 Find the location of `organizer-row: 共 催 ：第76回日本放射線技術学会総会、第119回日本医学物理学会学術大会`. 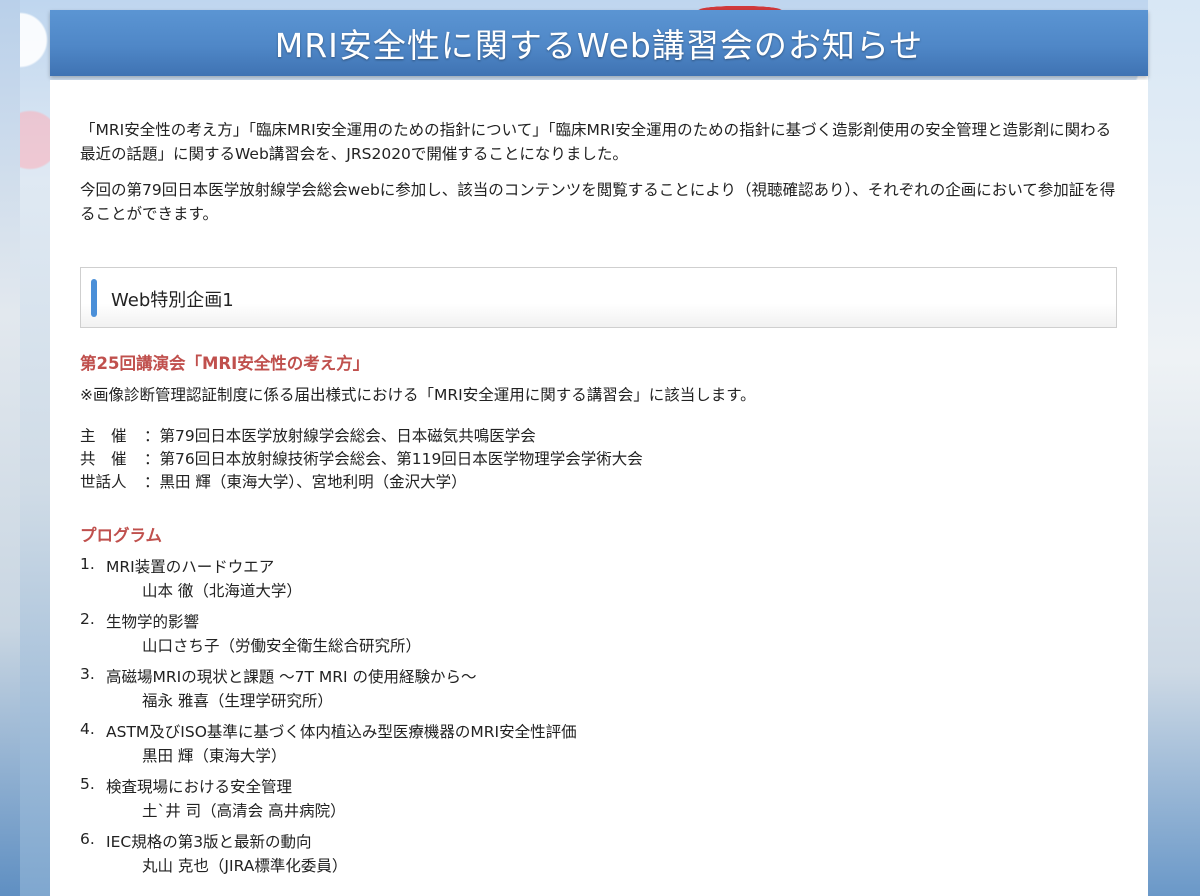

organizer-row: 共 催 ：第76回日本放射線技術学会総会、第119回日本医学物理学会学術大会 is located at coordinates (530, 459).